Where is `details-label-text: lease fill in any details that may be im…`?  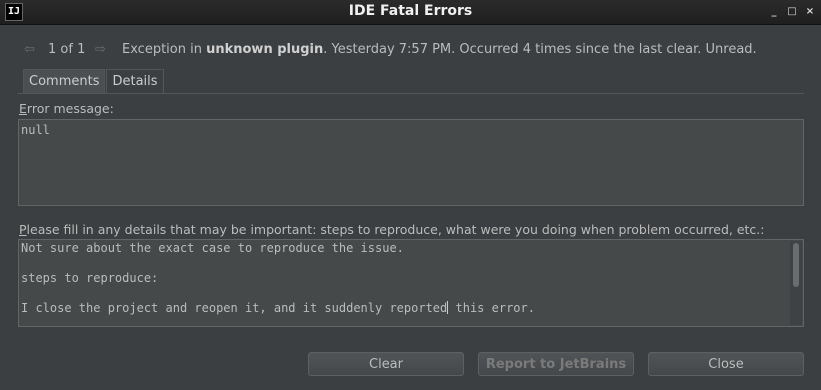
details-label-text: lease fill in any details that may be im… is located at coordinates (395, 229).